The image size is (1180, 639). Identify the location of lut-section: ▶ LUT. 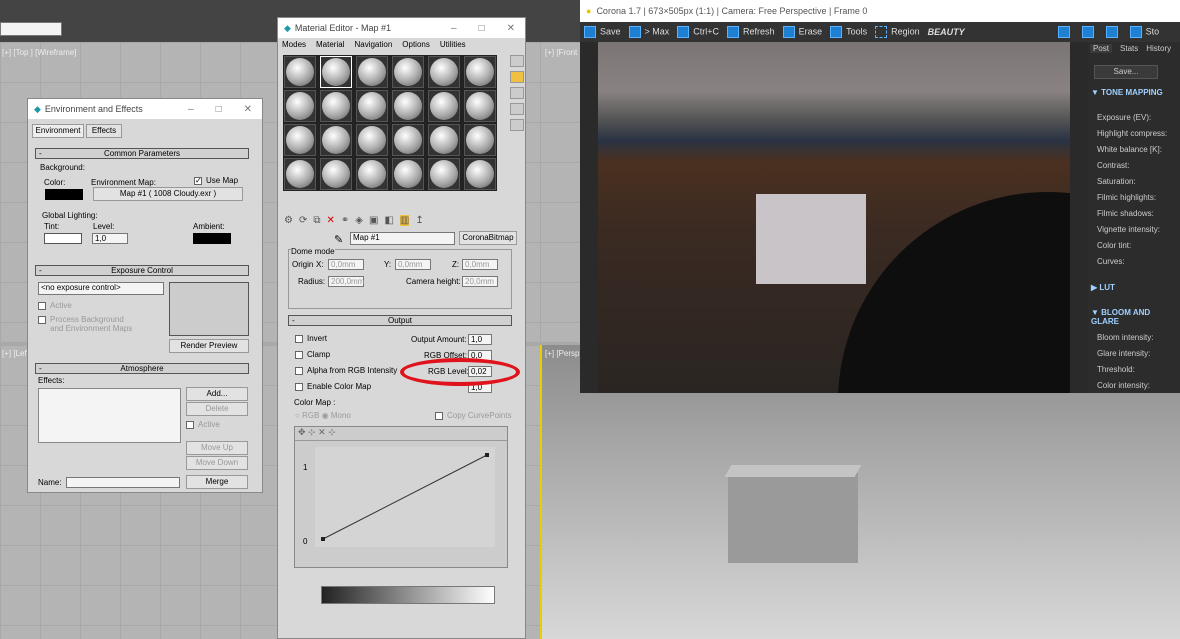
(1103, 287).